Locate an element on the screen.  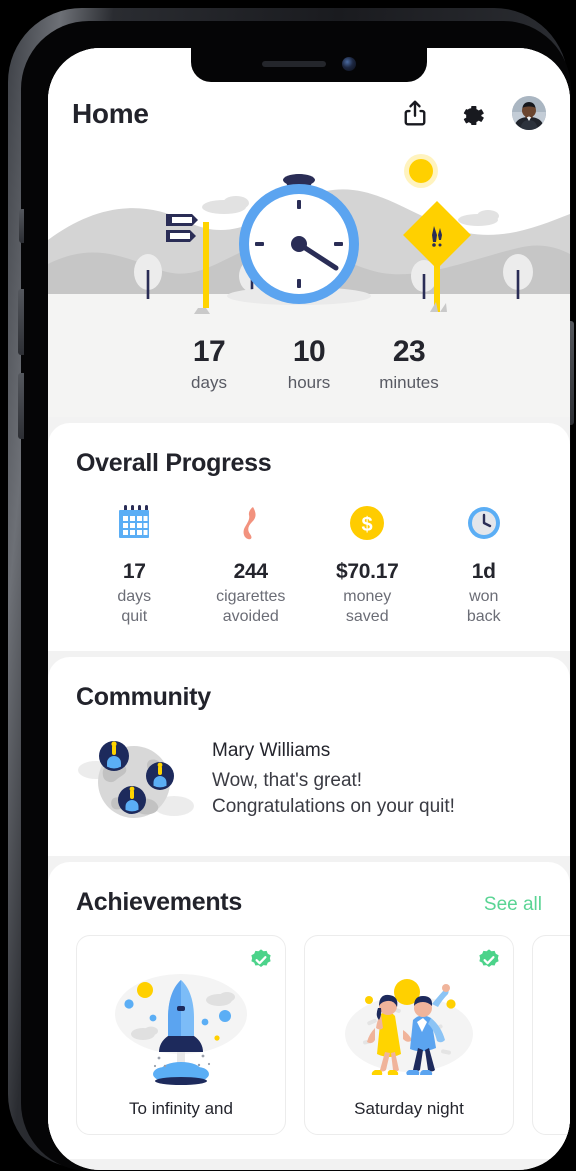
globe-with-members-icon is located at coordinates (135, 780).